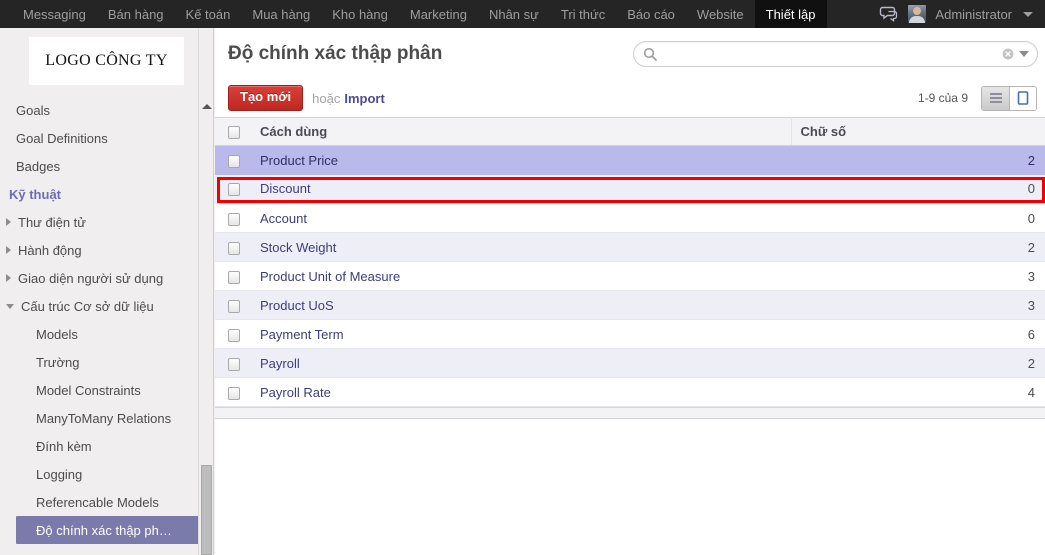 This screenshot has width=1045, height=555. I want to click on table-row: Account 0, so click(630, 218).